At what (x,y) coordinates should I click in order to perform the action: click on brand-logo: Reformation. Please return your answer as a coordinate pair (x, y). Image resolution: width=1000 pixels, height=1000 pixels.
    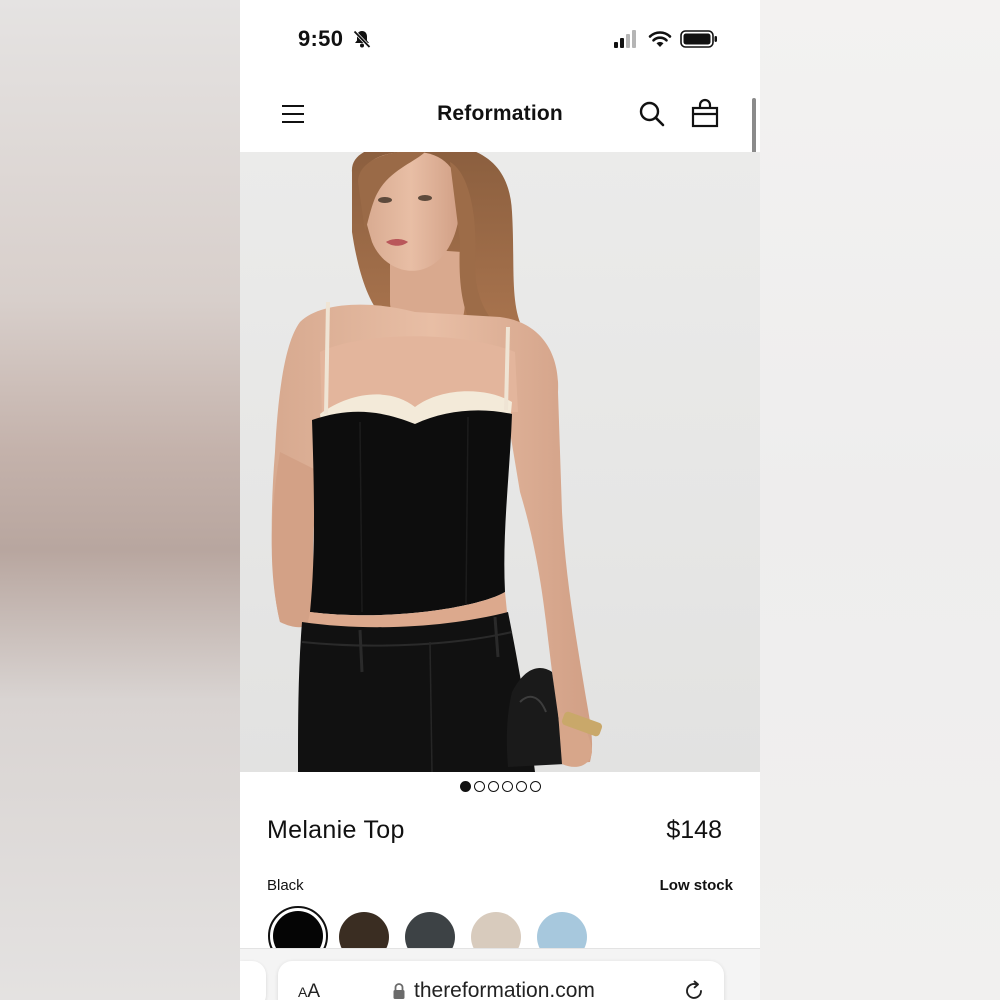
    Looking at the image, I should click on (500, 114).